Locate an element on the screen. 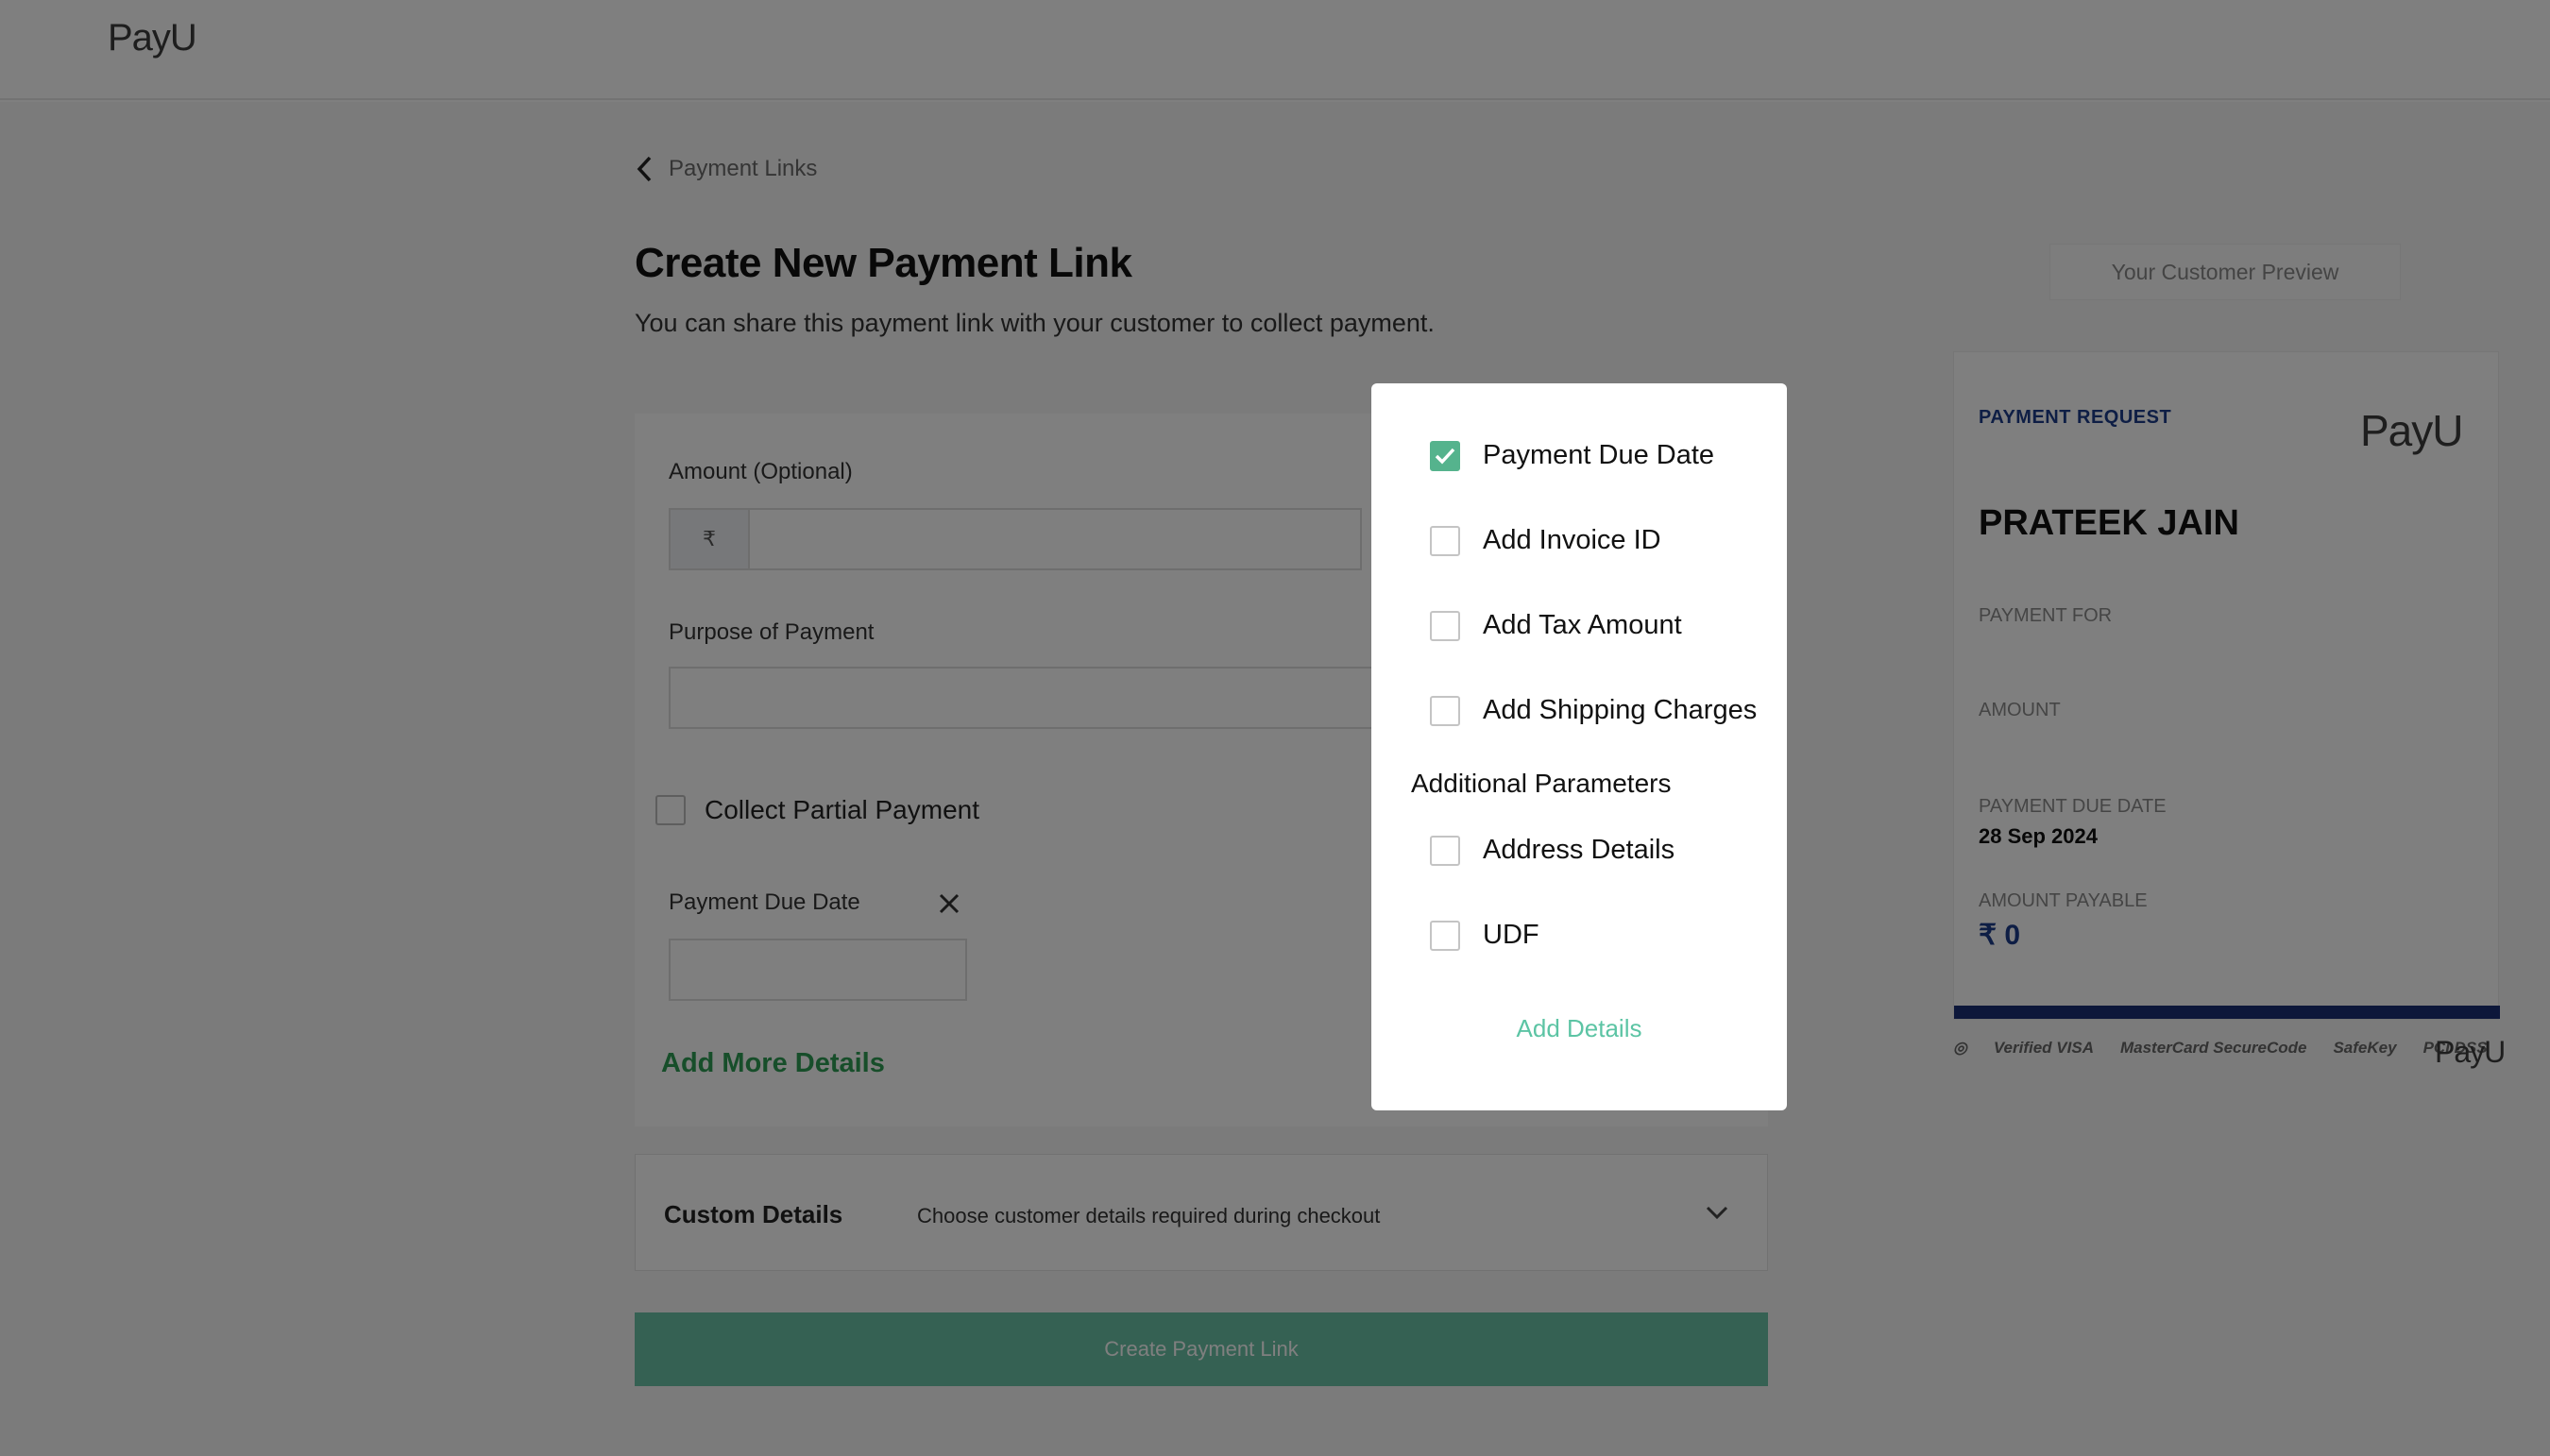 This screenshot has width=2550, height=1456. option-add-shipping-charges: Add Shipping Charges is located at coordinates (1593, 710).